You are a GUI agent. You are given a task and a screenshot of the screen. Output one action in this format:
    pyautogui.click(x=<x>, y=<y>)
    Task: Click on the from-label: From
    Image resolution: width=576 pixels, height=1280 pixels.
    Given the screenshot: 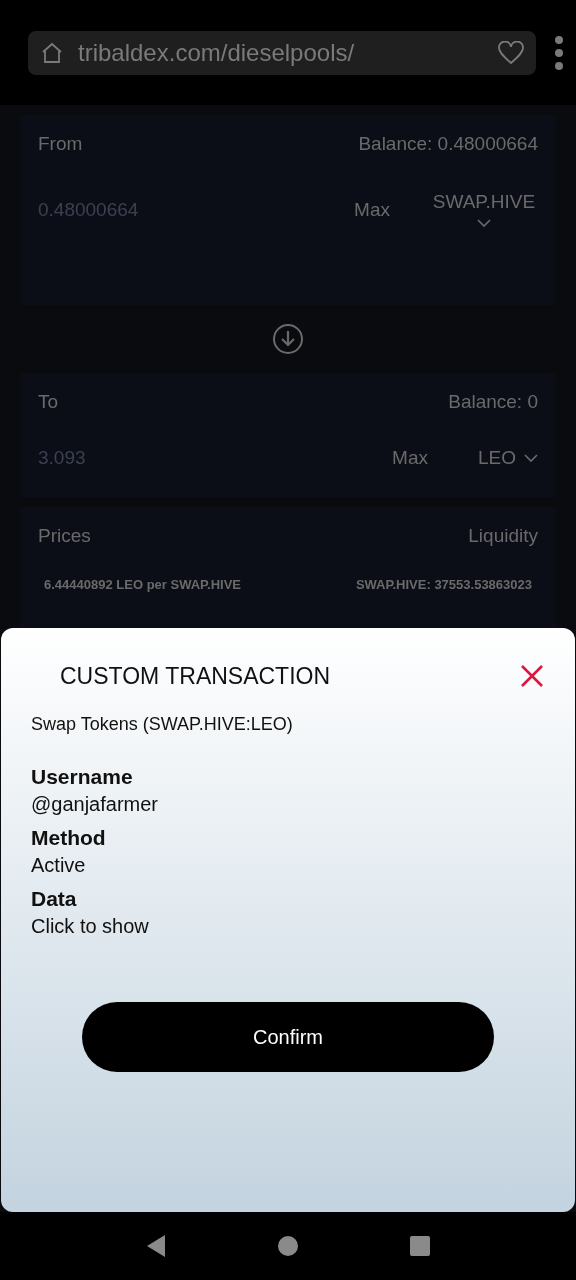 What is the action you would take?
    pyautogui.click(x=60, y=144)
    